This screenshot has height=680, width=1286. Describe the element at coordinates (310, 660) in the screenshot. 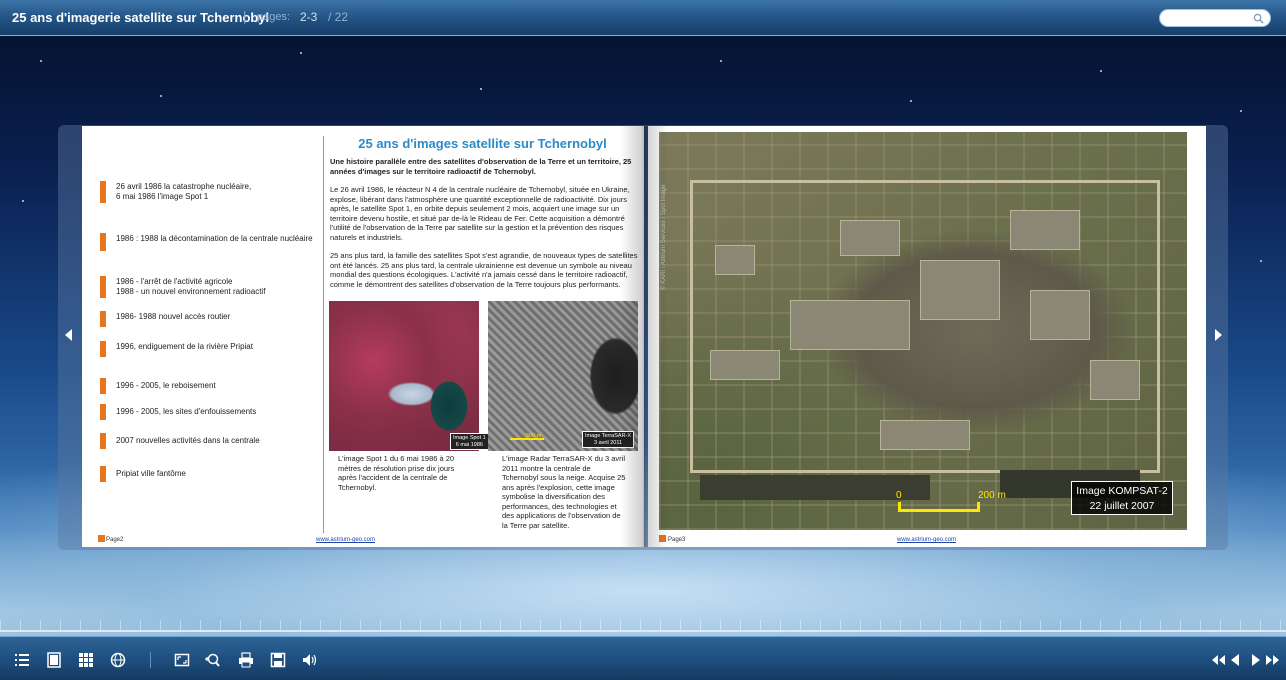

I see `sound-icon` at that location.